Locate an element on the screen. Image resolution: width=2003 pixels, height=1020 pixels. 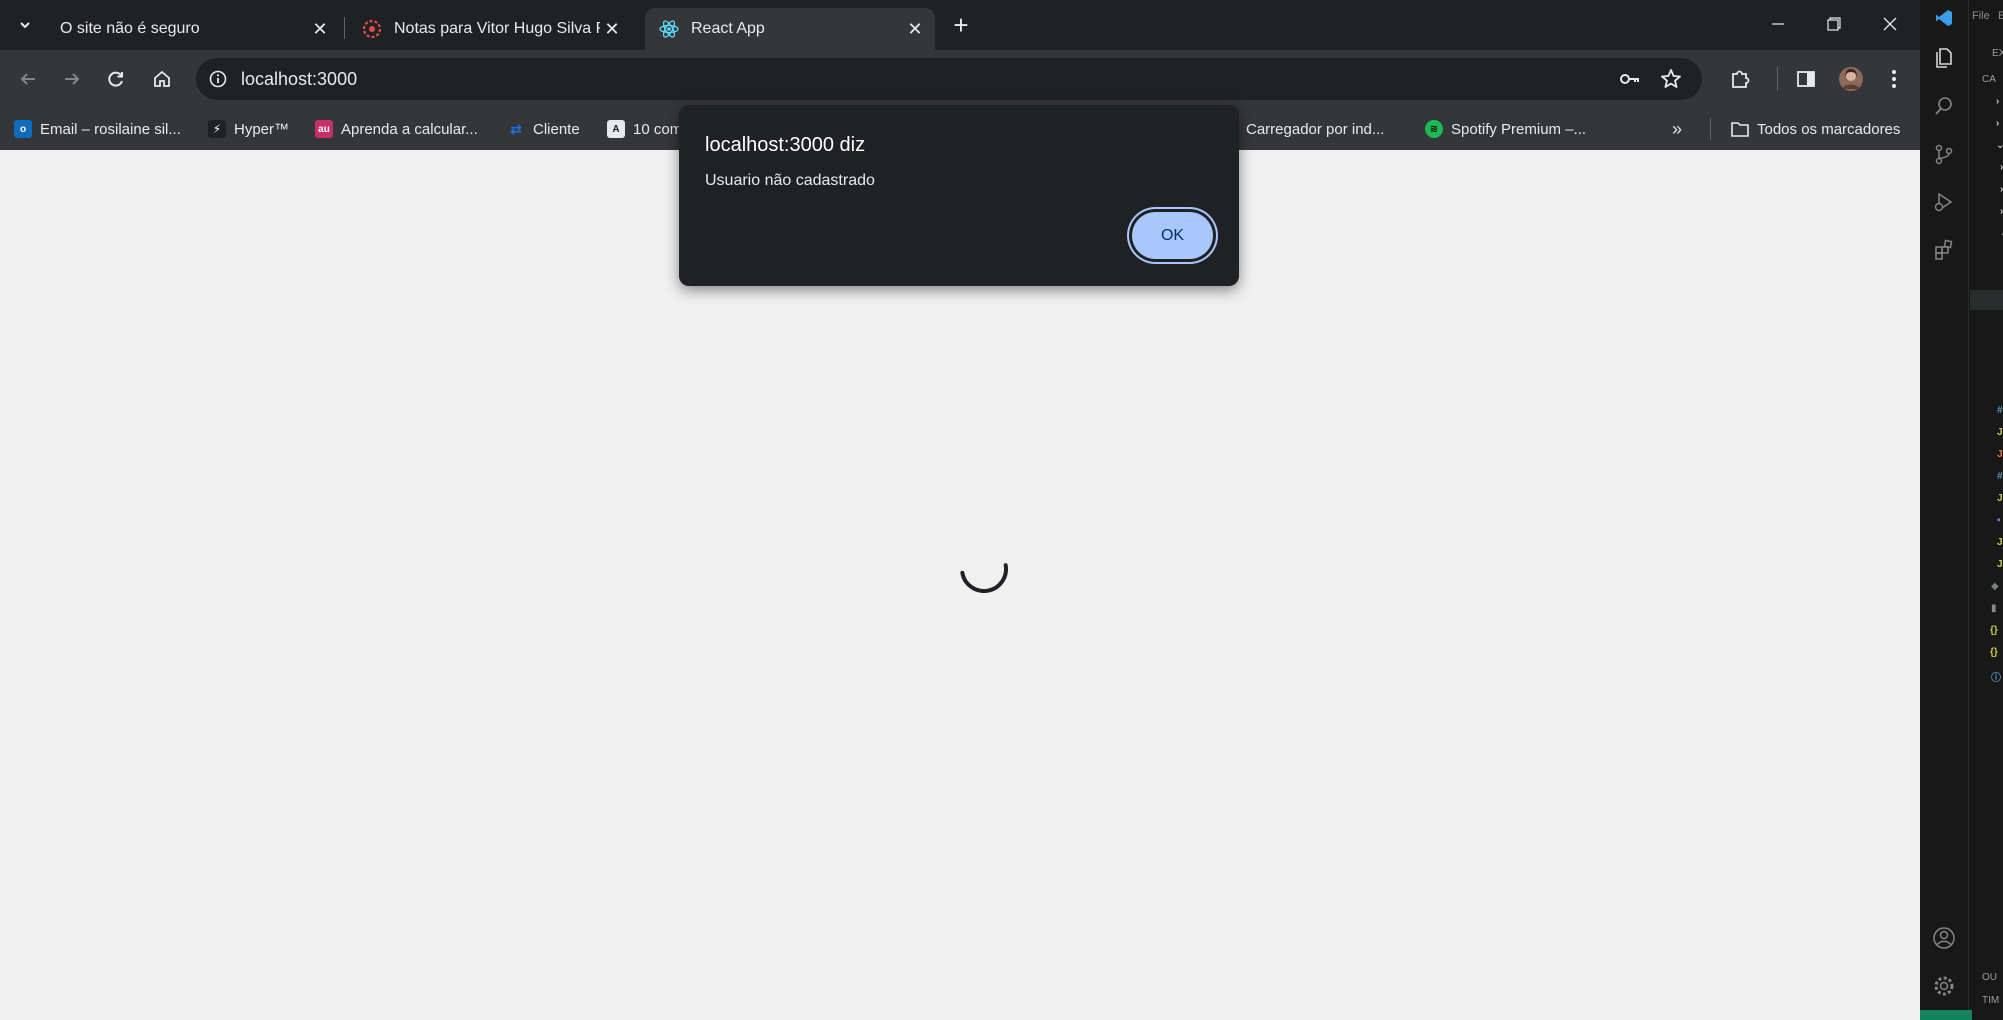
reload-icon is located at coordinates (115, 79).